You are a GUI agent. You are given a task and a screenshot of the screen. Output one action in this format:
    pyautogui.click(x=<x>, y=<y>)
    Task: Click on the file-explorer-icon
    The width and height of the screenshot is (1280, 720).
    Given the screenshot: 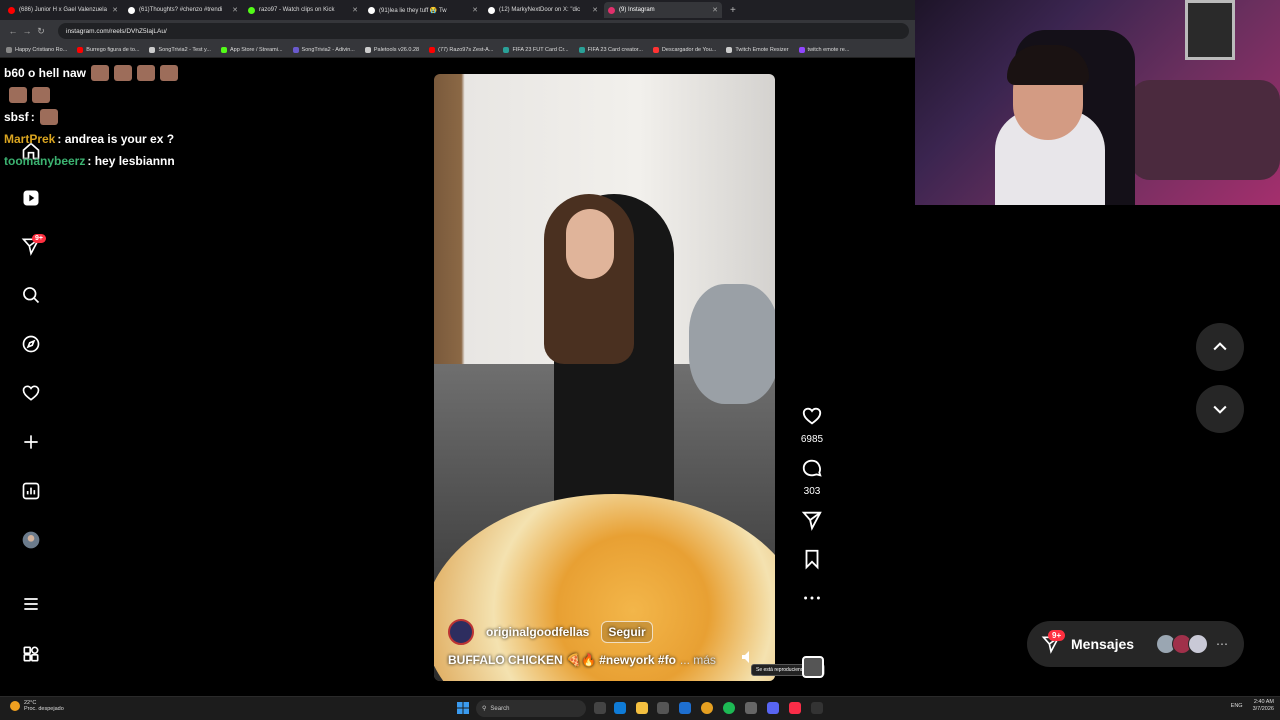 What is the action you would take?
    pyautogui.click(x=642, y=708)
    